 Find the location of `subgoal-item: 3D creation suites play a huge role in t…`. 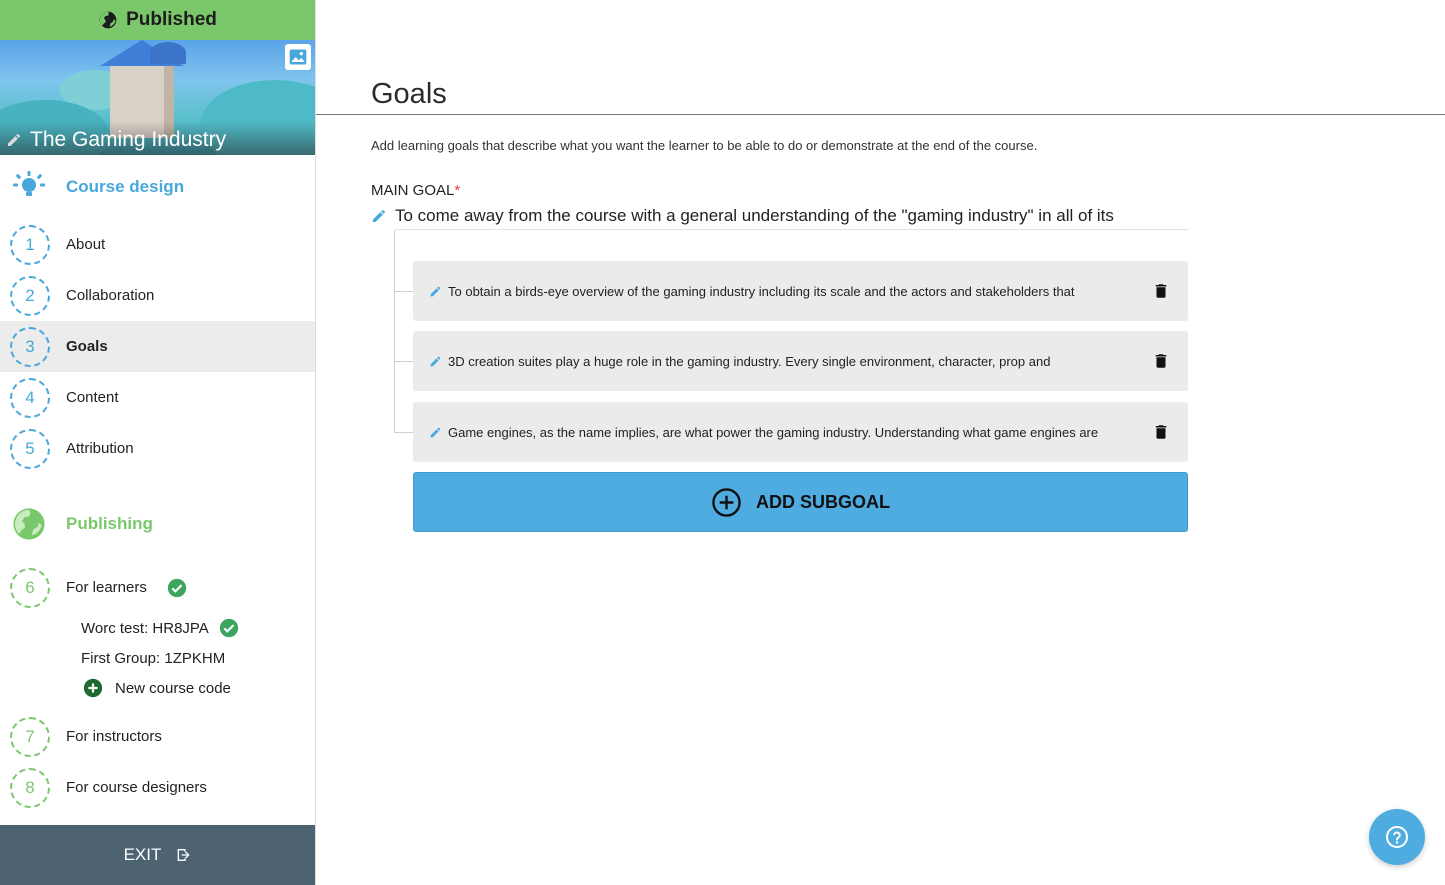

subgoal-item: 3D creation suites play a huge role in t… is located at coordinates (800, 361).